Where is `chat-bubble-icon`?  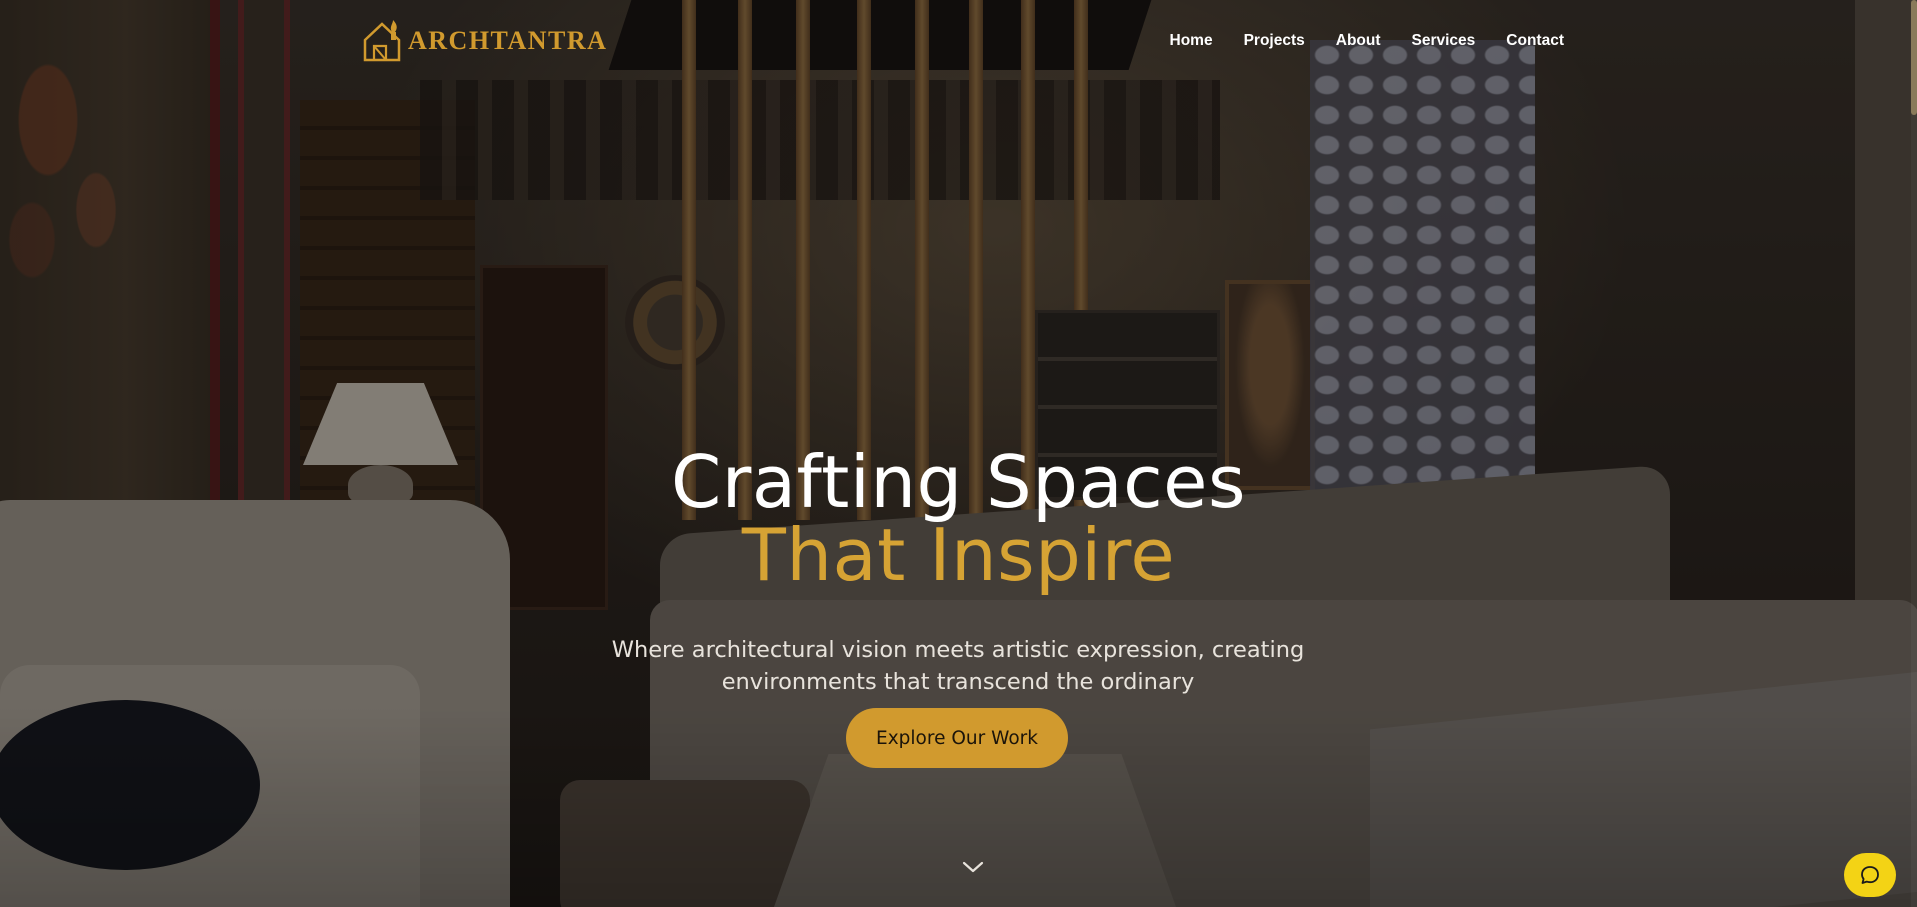 chat-bubble-icon is located at coordinates (1870, 875).